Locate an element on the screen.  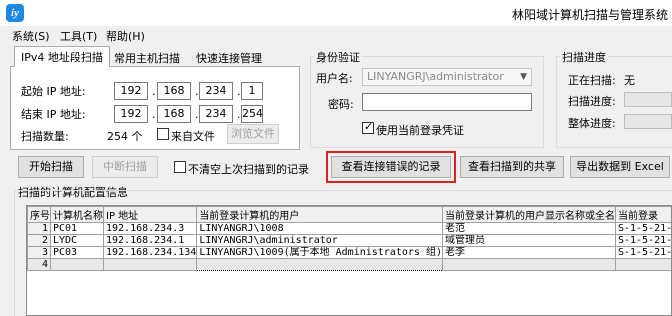
use-current-credentials-label: 使用当前登录凭证 is located at coordinates (420, 130).